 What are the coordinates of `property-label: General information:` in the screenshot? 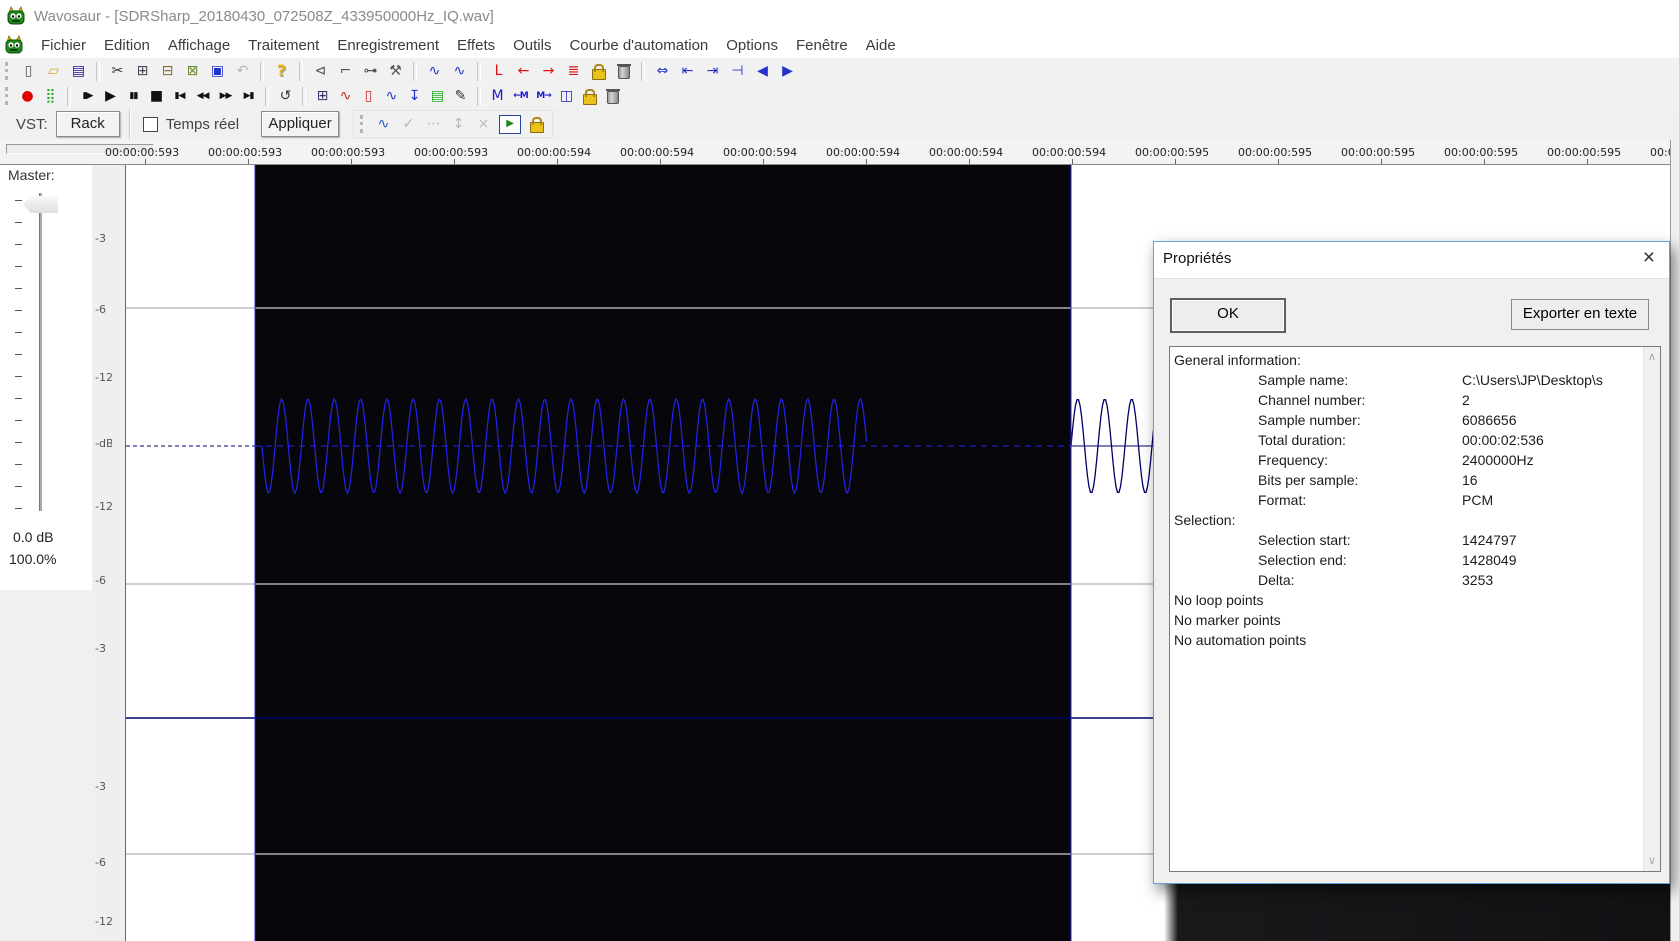 It's located at (1237, 360).